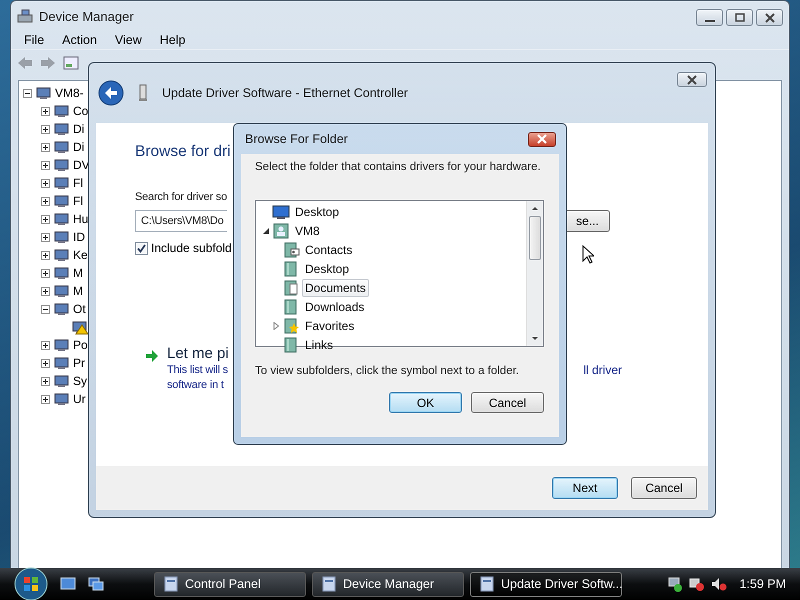  I want to click on tree-item: Co, so click(80, 111).